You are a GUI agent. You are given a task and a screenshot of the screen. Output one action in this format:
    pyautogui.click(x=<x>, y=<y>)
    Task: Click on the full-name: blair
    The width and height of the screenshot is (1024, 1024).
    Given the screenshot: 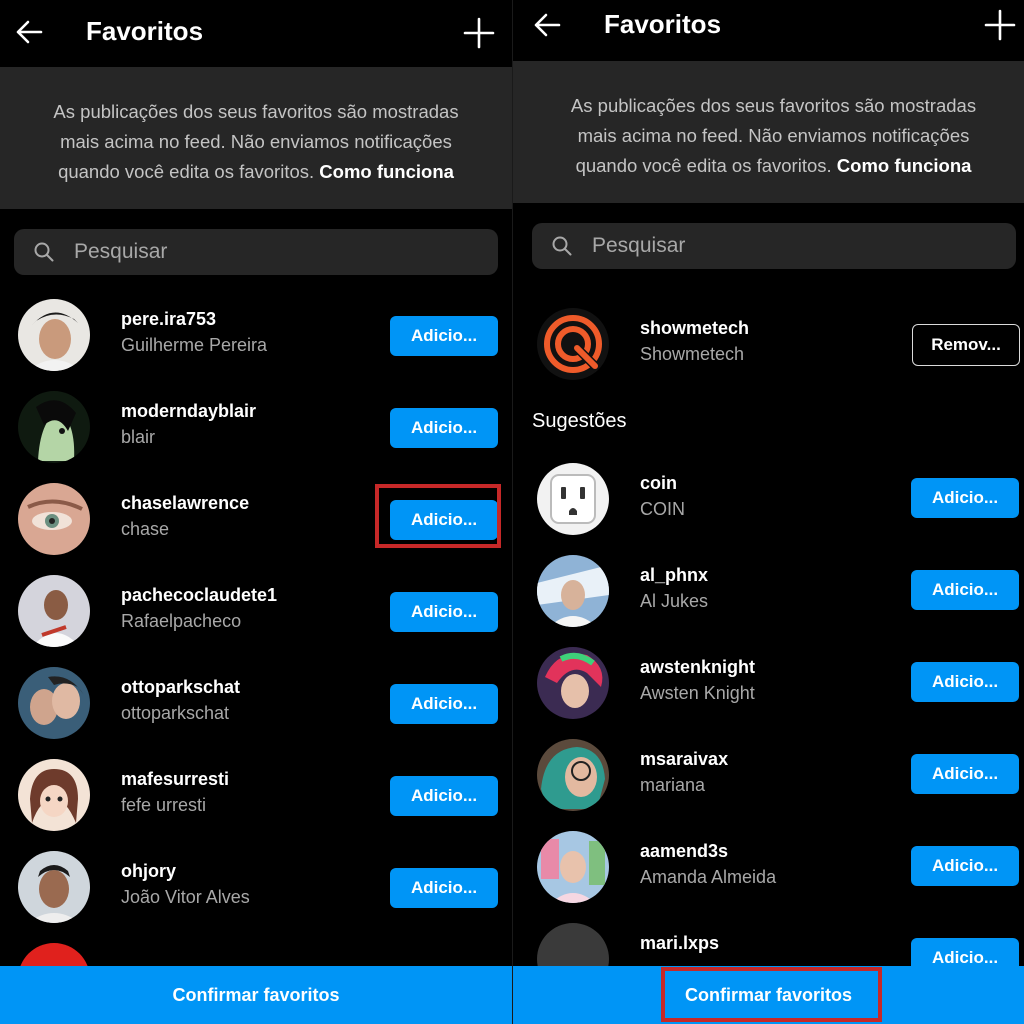 What is the action you would take?
    pyautogui.click(x=138, y=437)
    